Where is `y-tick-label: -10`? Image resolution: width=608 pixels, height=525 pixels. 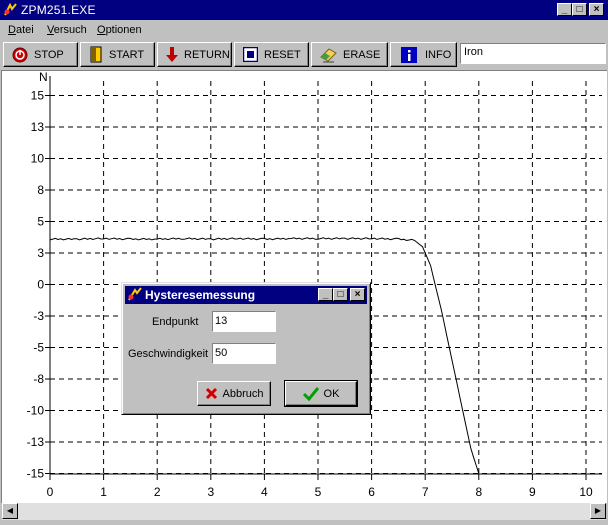
y-tick-label: -10 is located at coordinates (36, 411).